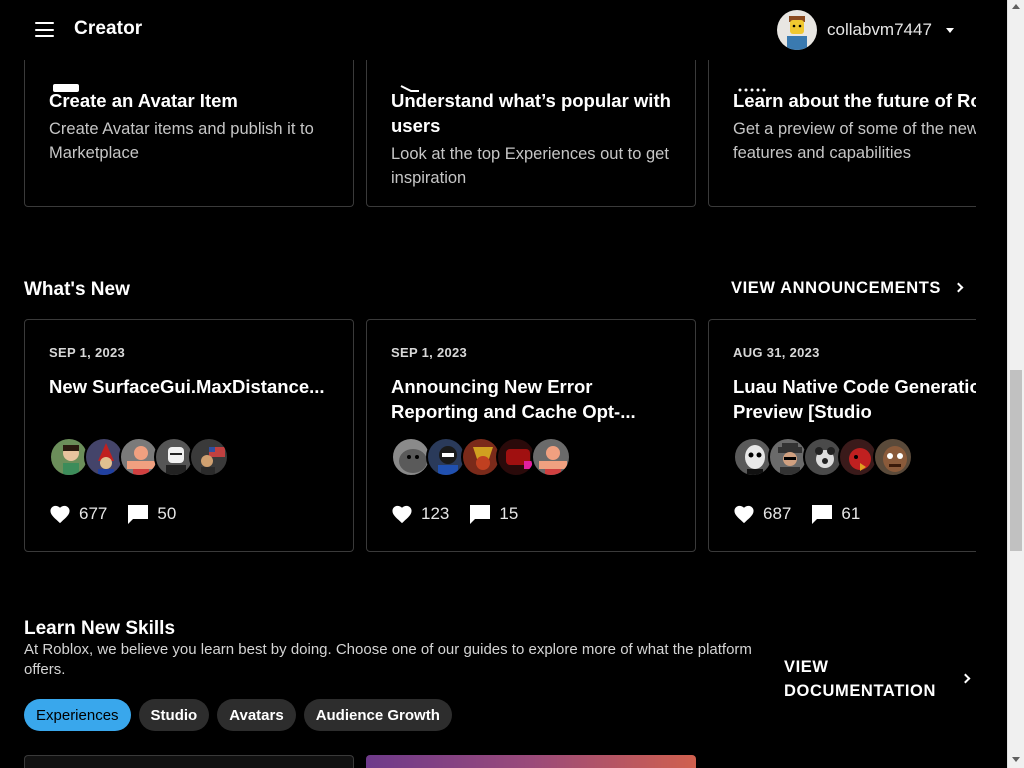  I want to click on page-scrollbar, so click(1015, 384).